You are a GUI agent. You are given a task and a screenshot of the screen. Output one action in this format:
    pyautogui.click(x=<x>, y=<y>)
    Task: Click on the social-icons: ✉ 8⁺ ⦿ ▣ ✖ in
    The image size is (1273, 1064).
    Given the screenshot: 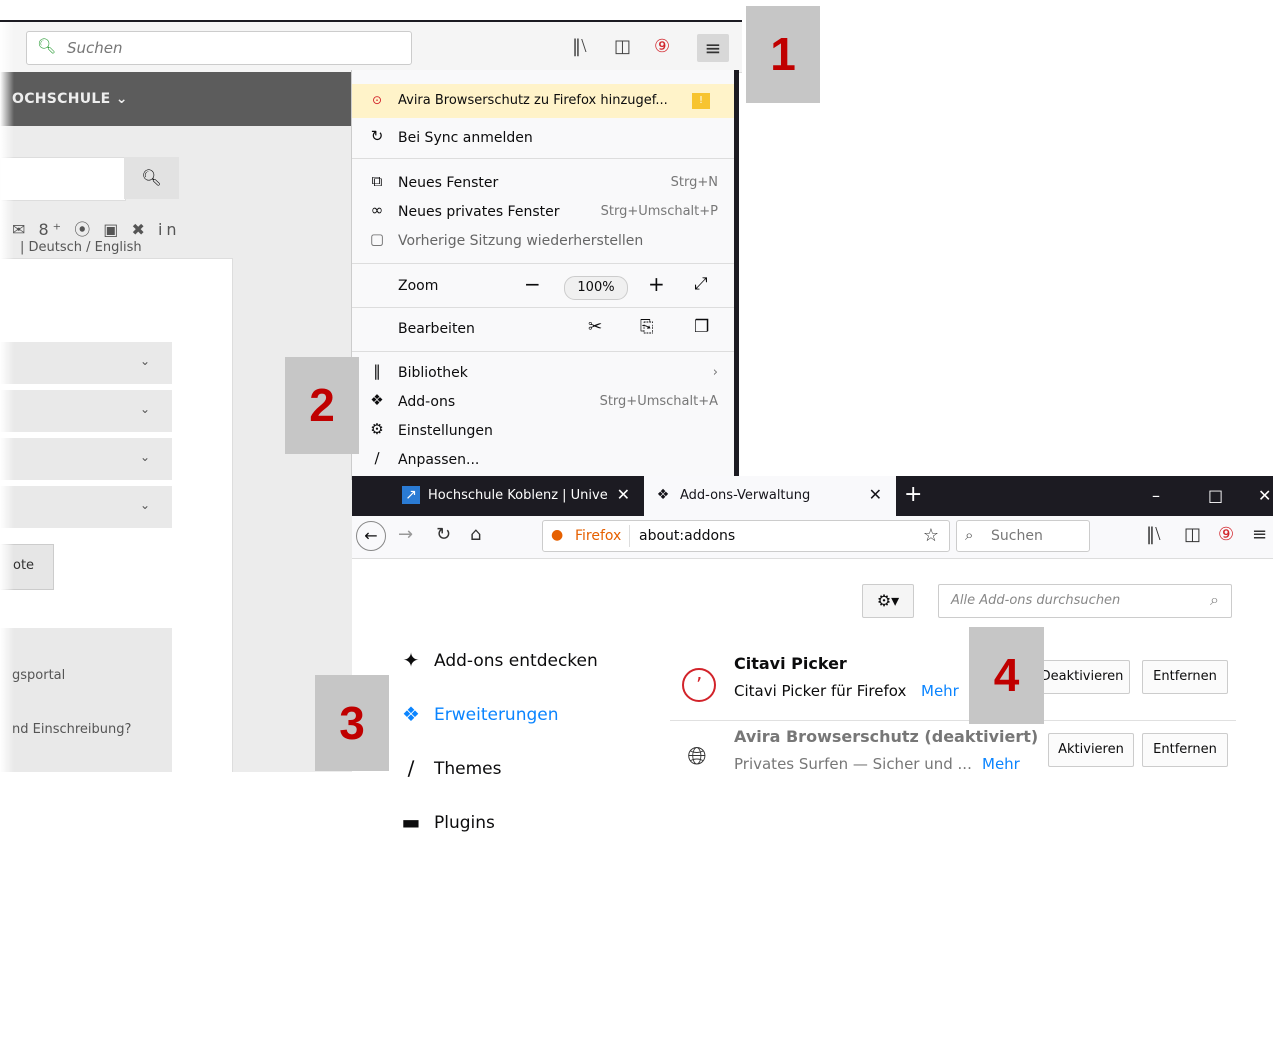 What is the action you would take?
    pyautogui.click(x=96, y=228)
    